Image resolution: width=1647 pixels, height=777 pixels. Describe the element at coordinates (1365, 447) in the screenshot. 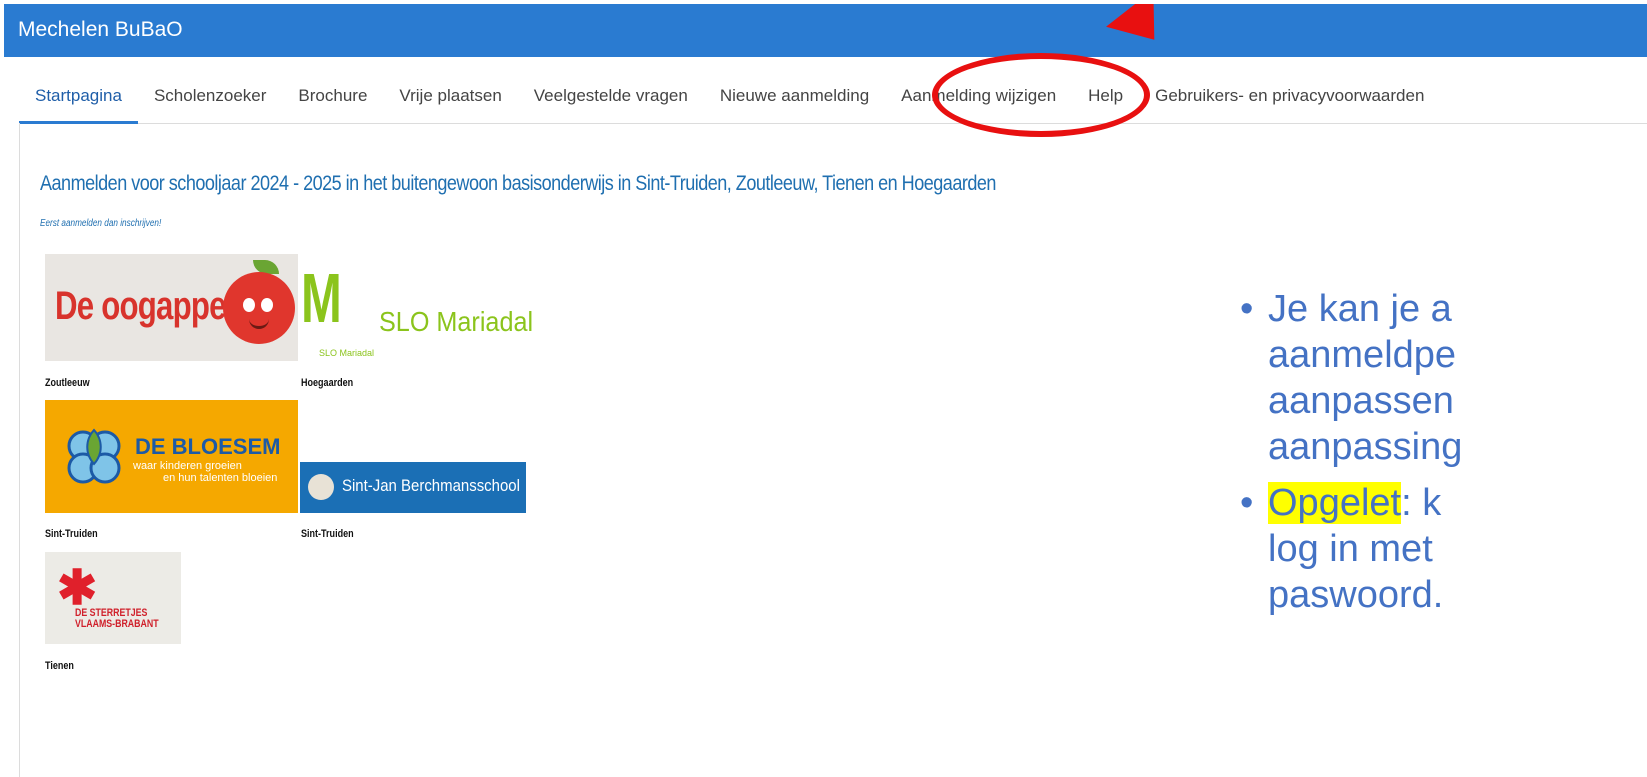

I see `bullet-line: aanpassing` at that location.